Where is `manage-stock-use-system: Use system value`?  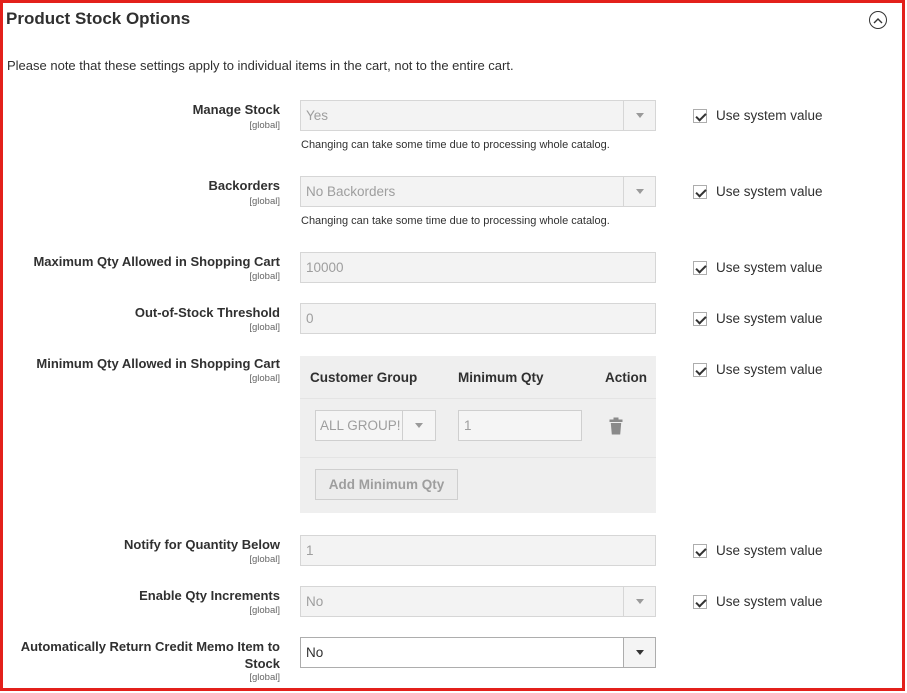
manage-stock-use-system: Use system value is located at coordinates (758, 115).